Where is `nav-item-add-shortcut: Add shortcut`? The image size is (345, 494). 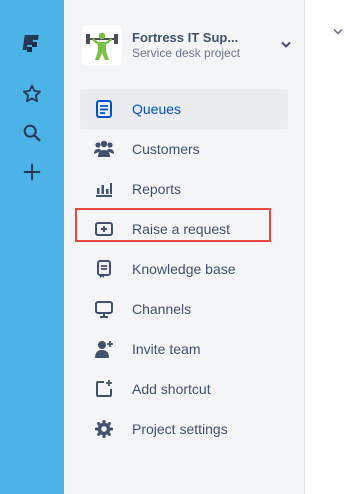
nav-item-add-shortcut: Add shortcut is located at coordinates (184, 389).